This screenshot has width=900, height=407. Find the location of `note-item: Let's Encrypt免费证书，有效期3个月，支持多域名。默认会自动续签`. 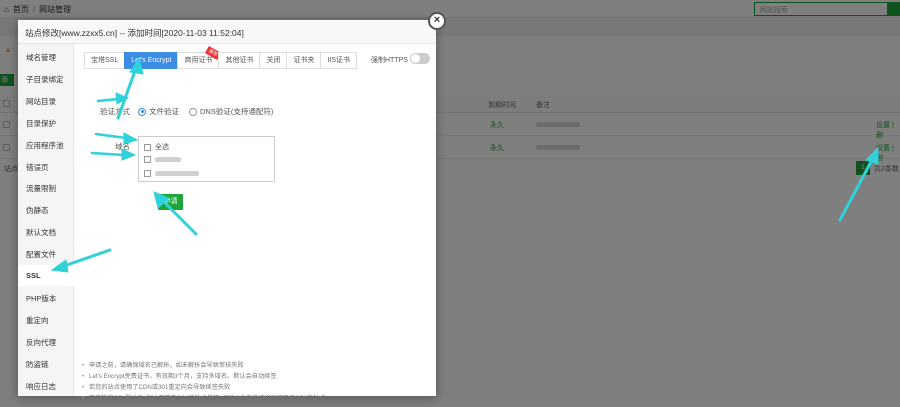

note-item: Let's Encrypt免费证书，有效期3个月，支持多域名。默认会自动续签 is located at coordinates (257, 376).